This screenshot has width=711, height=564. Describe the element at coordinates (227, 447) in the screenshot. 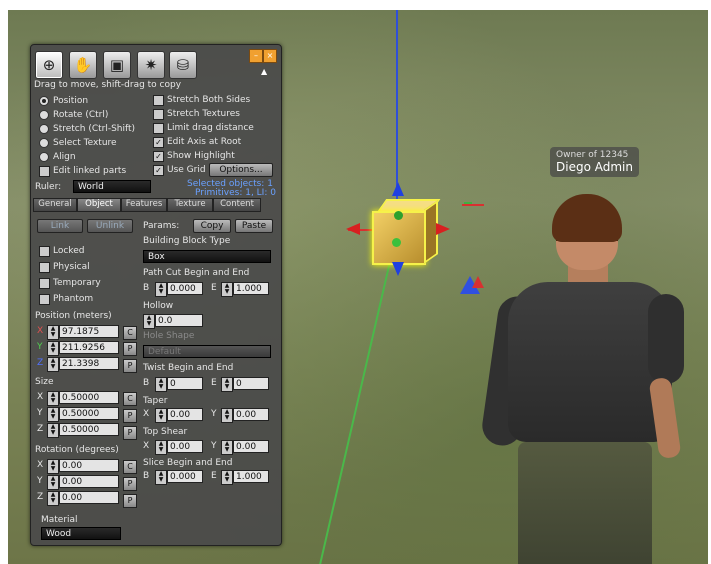

I see `top-shear-y-spinner: ▲ ▼` at that location.